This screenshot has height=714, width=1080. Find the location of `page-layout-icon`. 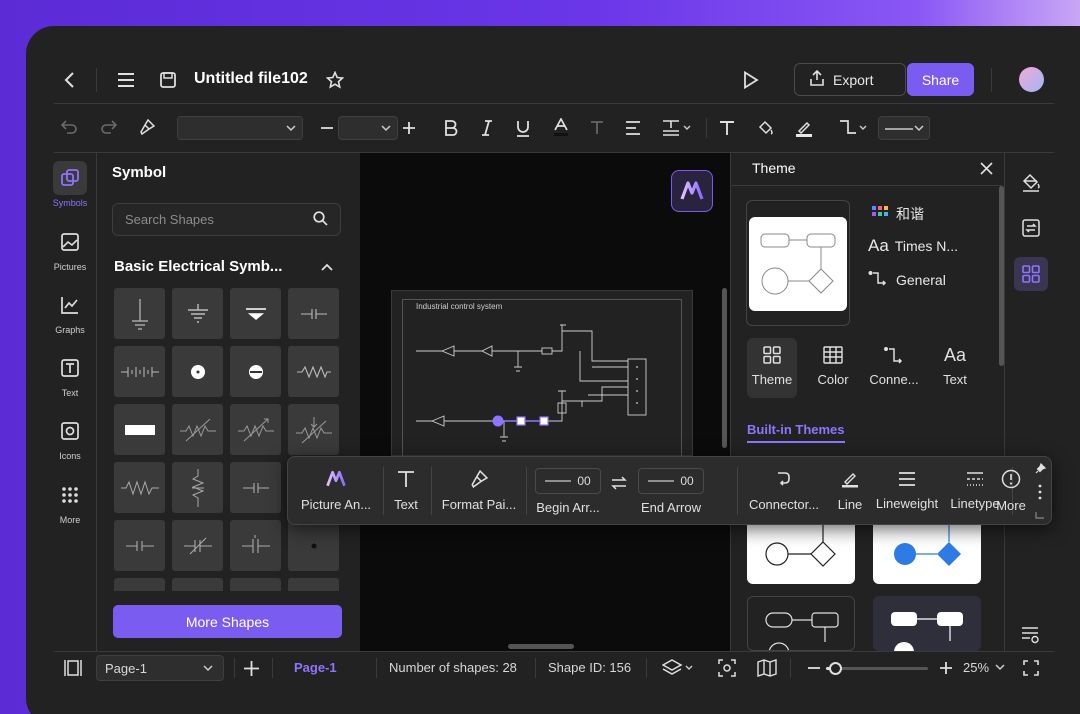

page-layout-icon is located at coordinates (73, 668).